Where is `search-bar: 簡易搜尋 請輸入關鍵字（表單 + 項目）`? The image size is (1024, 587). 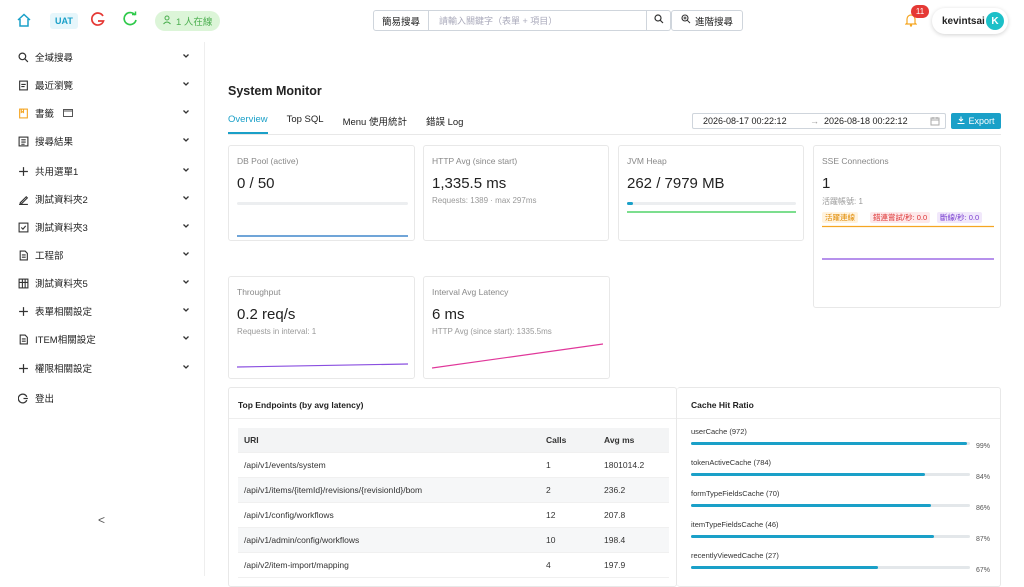 search-bar: 簡易搜尋 請輸入關鍵字（表單 + 項目） is located at coordinates (522, 20).